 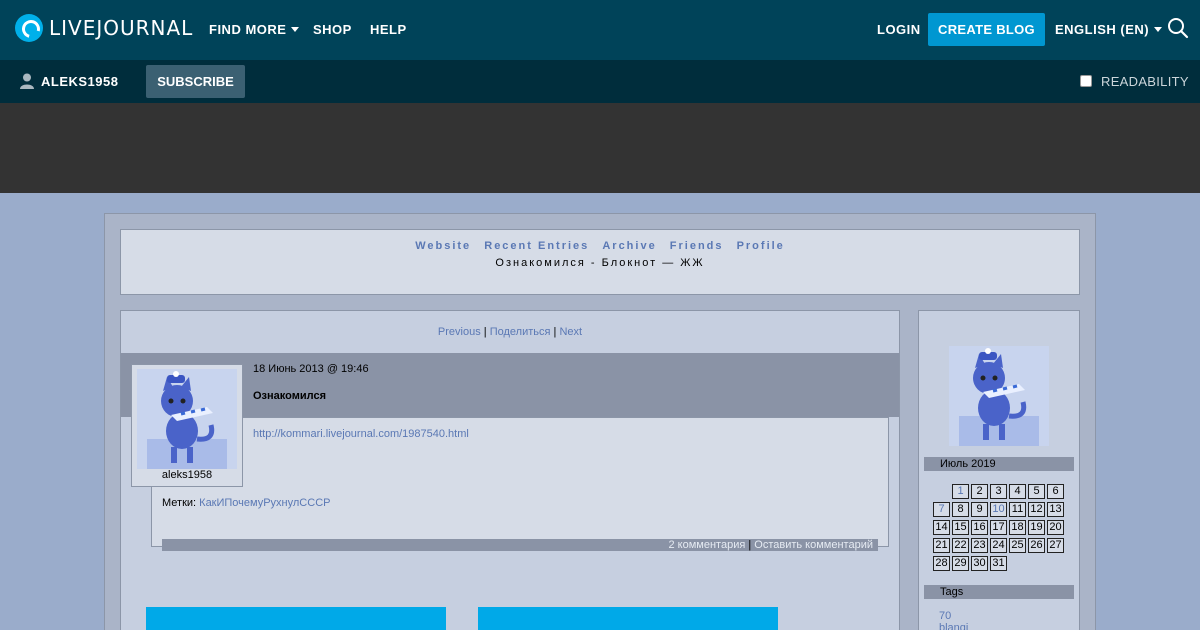 What do you see at coordinates (998, 563) in the screenshot?
I see `calendar-day: 31` at bounding box center [998, 563].